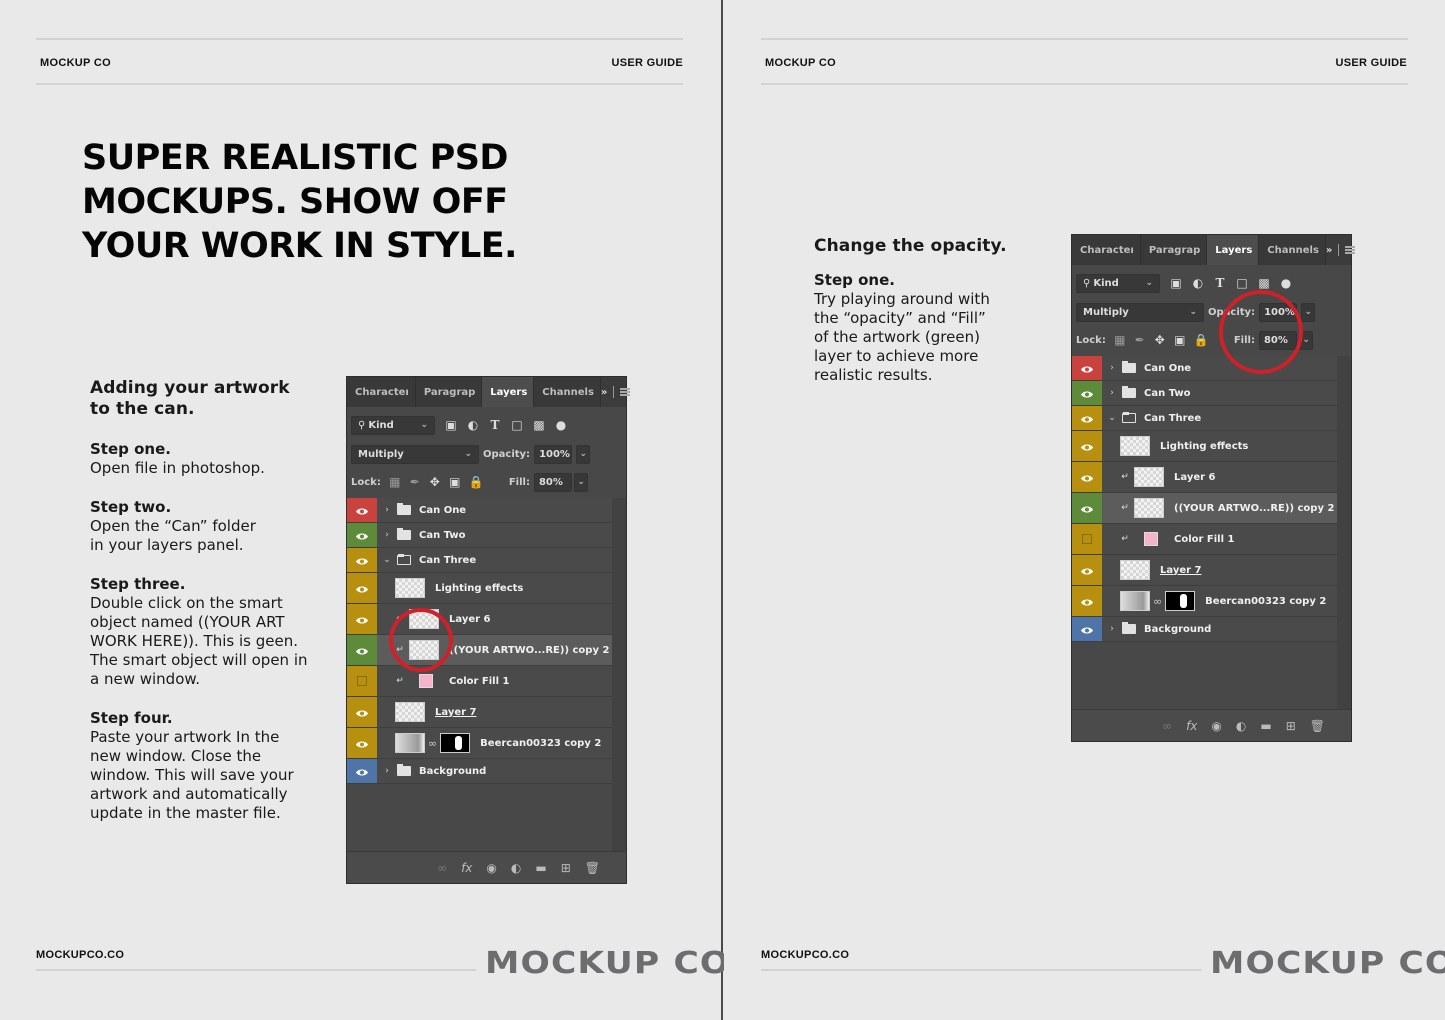 Image resolution: width=1445 pixels, height=1020 pixels. Describe the element at coordinates (580, 482) in the screenshot. I see `fill-dropdown: ⌄` at that location.